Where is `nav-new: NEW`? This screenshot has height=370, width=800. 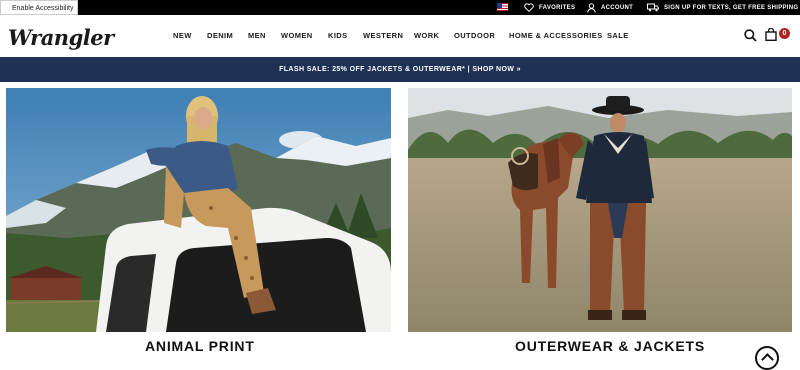
nav-new: NEW is located at coordinates (182, 35).